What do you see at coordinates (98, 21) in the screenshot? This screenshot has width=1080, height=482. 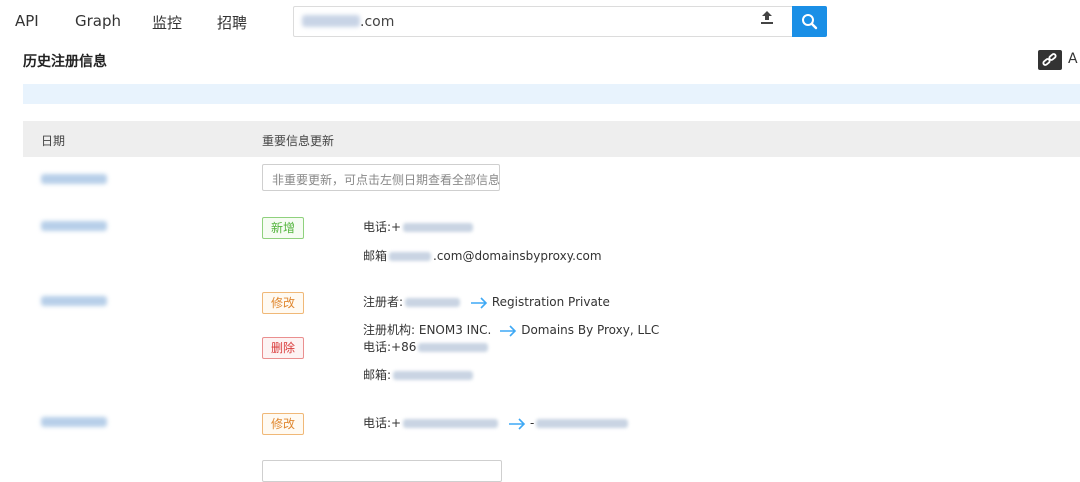 I see `nav-graph: Graph` at bounding box center [98, 21].